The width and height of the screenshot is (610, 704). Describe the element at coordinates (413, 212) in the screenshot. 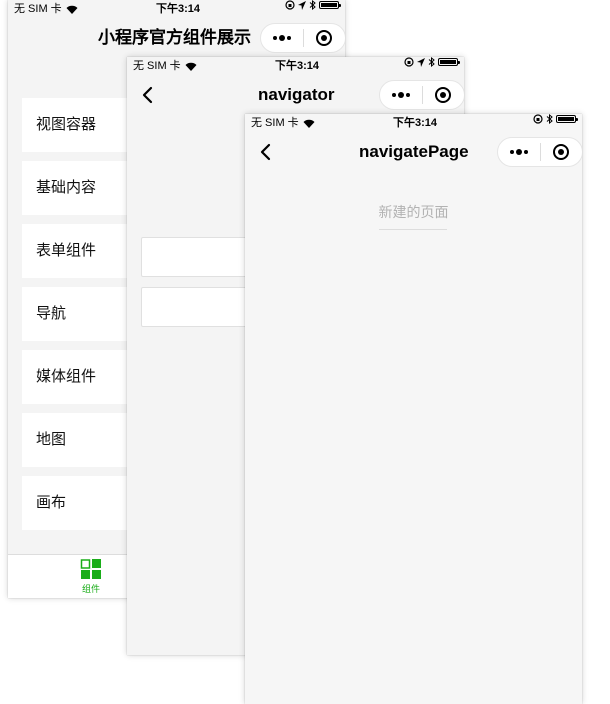

I see `new-page-text: 新建的页面` at that location.